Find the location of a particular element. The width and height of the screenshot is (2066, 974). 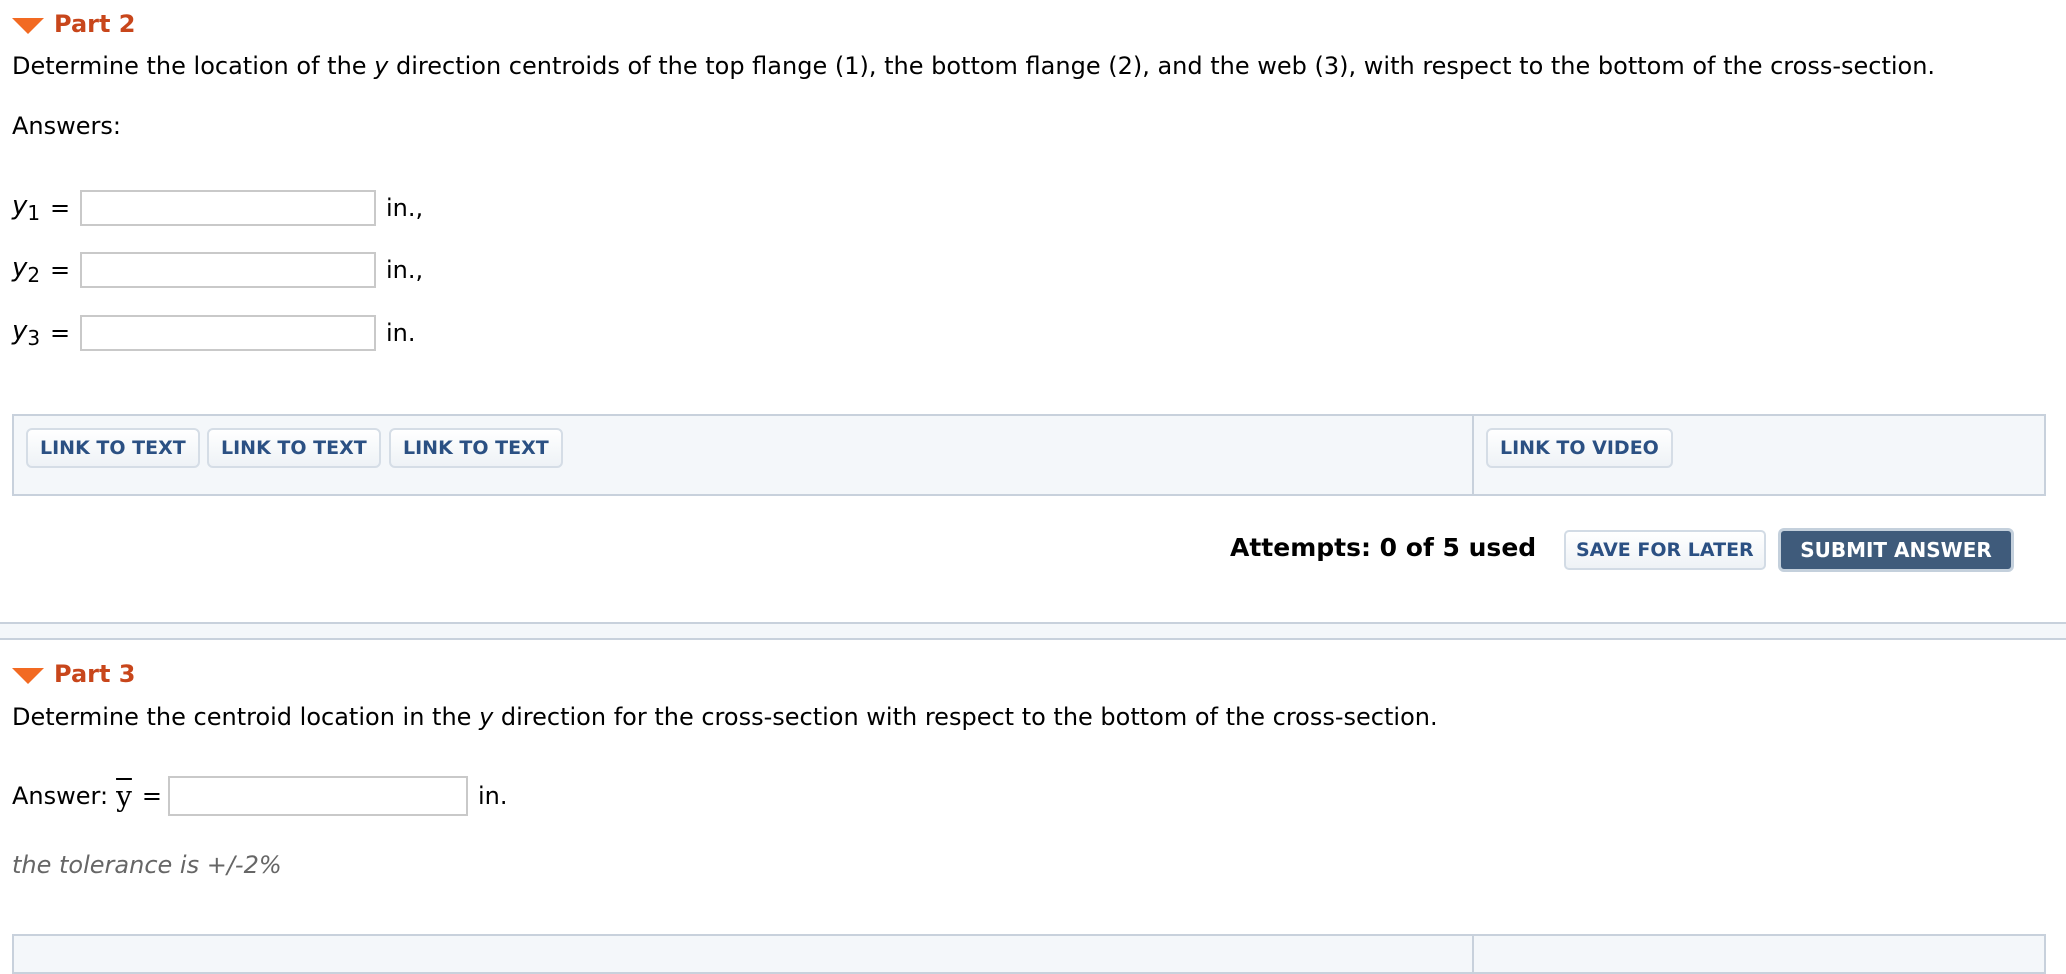

ybar-variable: y is located at coordinates (124, 796).